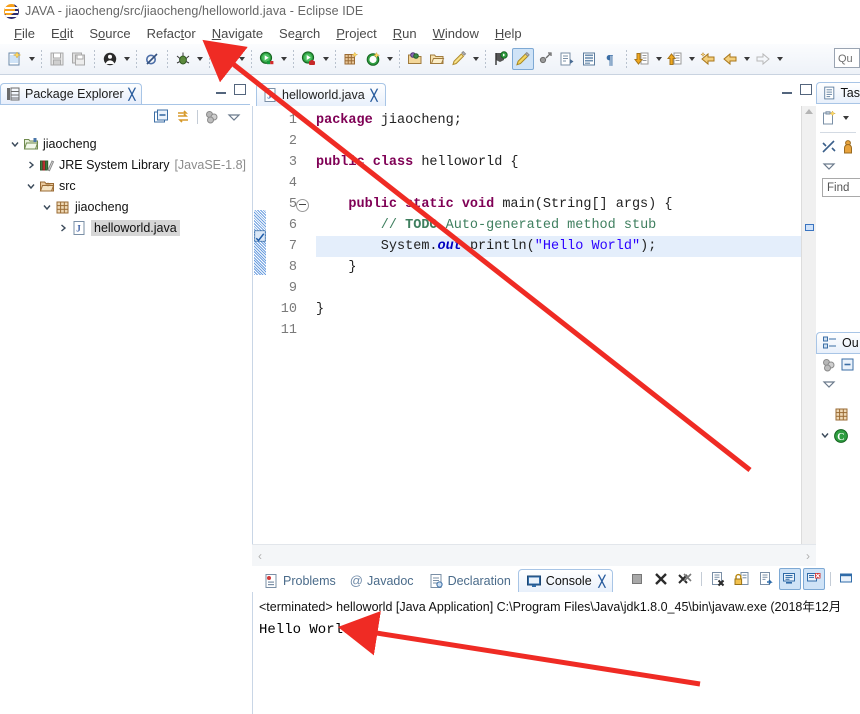 The width and height of the screenshot is (860, 714). Describe the element at coordinates (611, 59) in the screenshot. I see `toggle-formatting-button: ¶` at that location.